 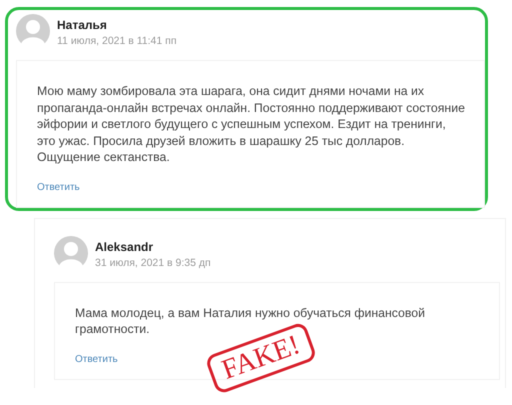 I want to click on comment-date: 31 июля, 2021 в 9:35 дп, so click(x=153, y=262).